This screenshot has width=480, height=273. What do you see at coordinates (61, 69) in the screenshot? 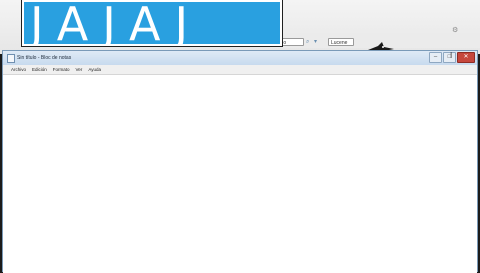
I see `menu-format: Formato` at bounding box center [61, 69].